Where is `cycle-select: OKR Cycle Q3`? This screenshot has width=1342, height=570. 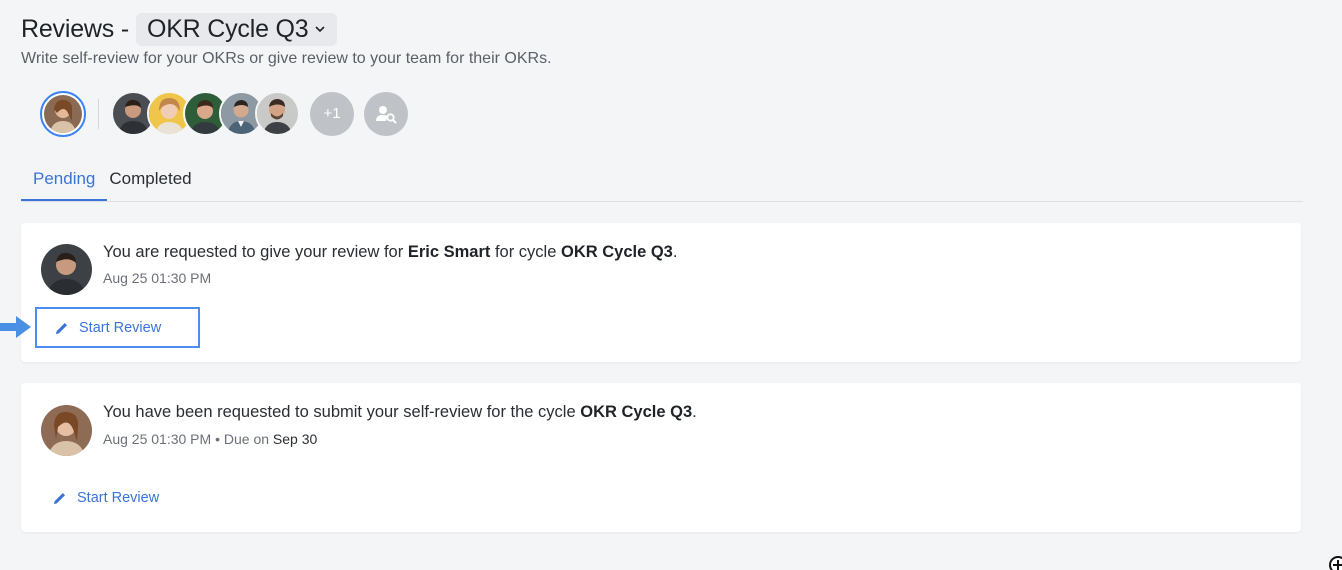 cycle-select: OKR Cycle Q3 is located at coordinates (236, 29).